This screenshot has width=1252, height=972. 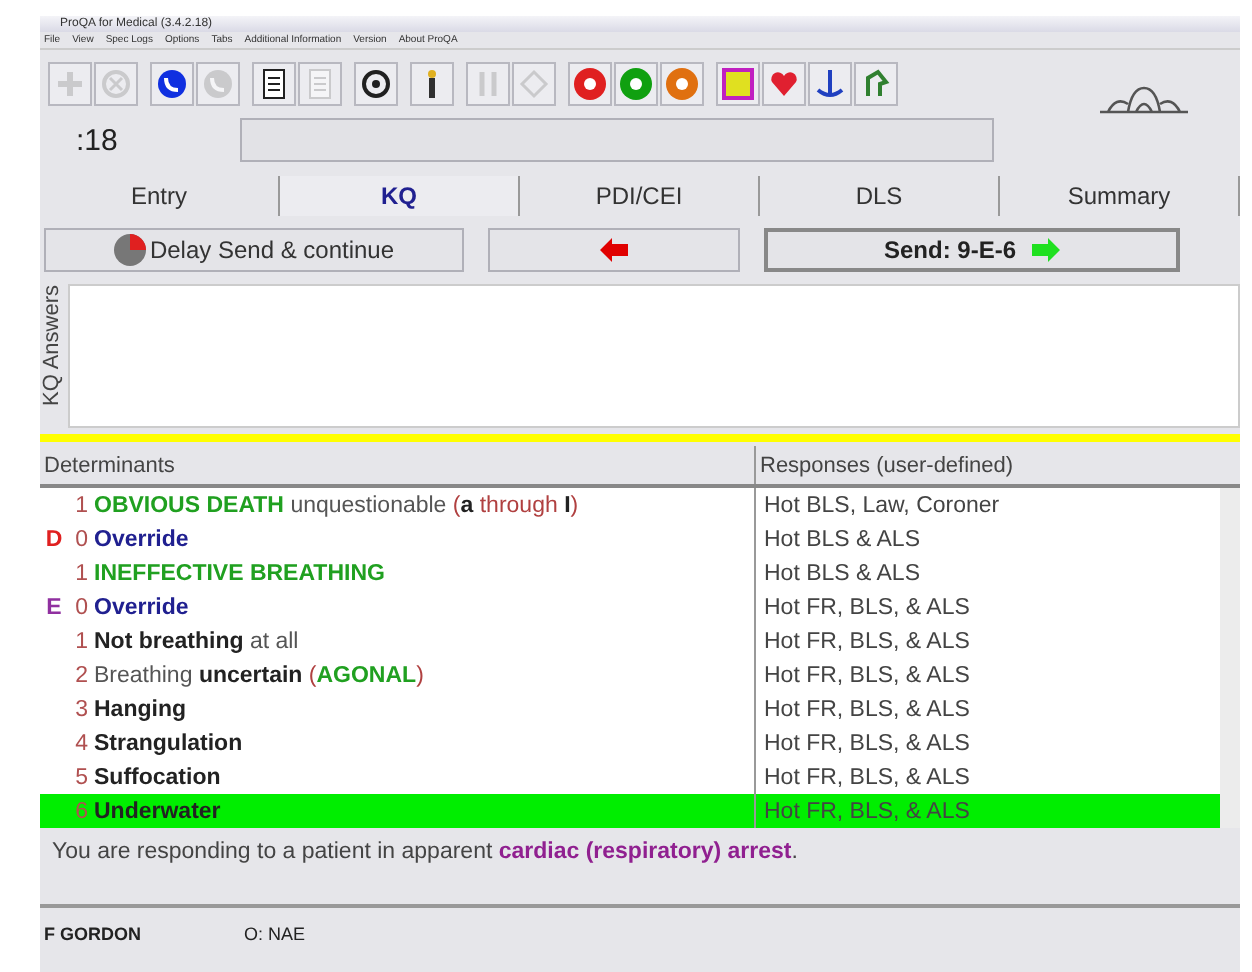 I want to click on response-text: Hot BLS, Law, Coroner, so click(x=881, y=505).